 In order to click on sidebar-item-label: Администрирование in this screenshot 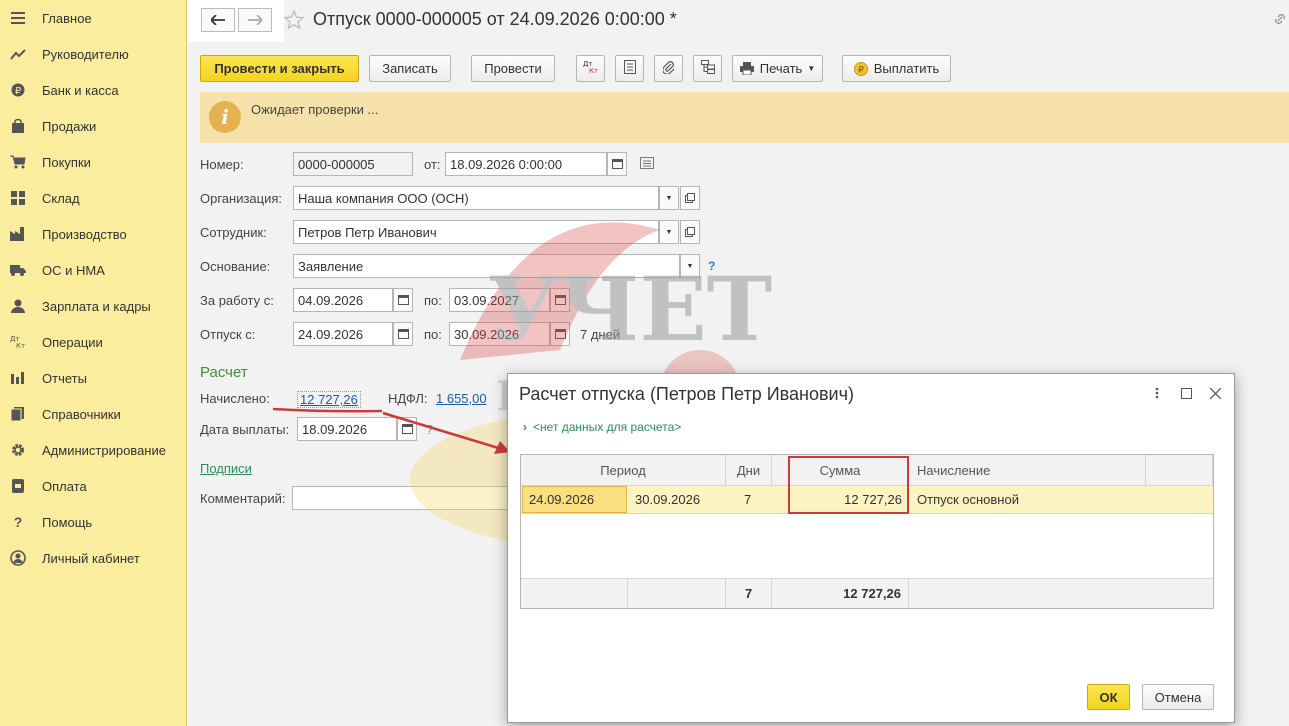, I will do `click(104, 450)`.